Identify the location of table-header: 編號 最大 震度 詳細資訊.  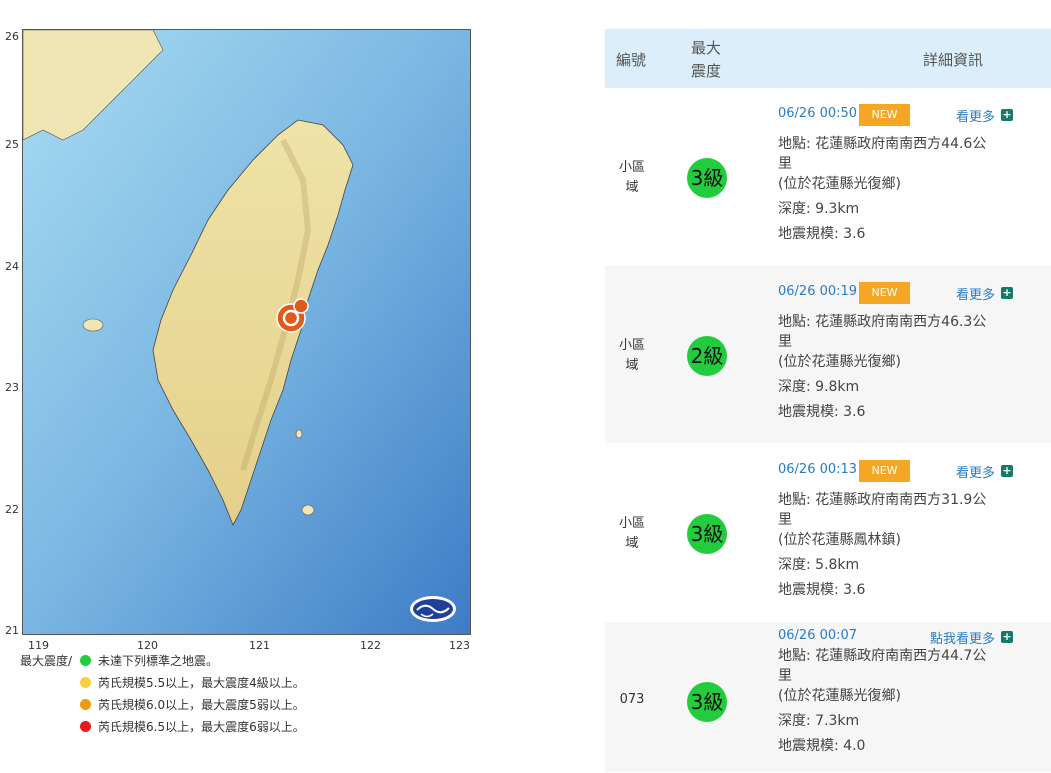
(828, 58).